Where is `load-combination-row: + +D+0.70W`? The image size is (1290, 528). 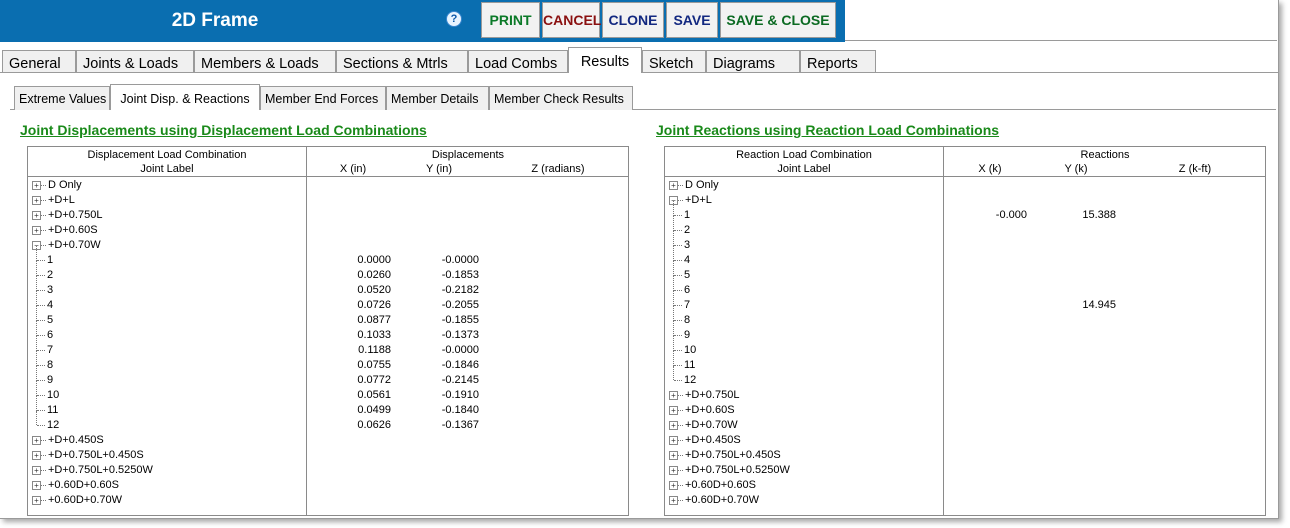
load-combination-row: + +D+0.70W is located at coordinates (804, 425).